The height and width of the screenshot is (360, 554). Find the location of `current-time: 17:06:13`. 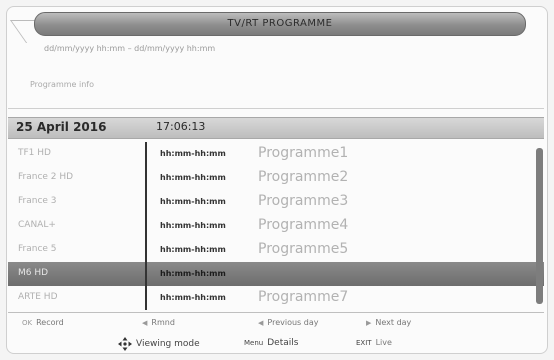

current-time: 17:06:13 is located at coordinates (181, 126).